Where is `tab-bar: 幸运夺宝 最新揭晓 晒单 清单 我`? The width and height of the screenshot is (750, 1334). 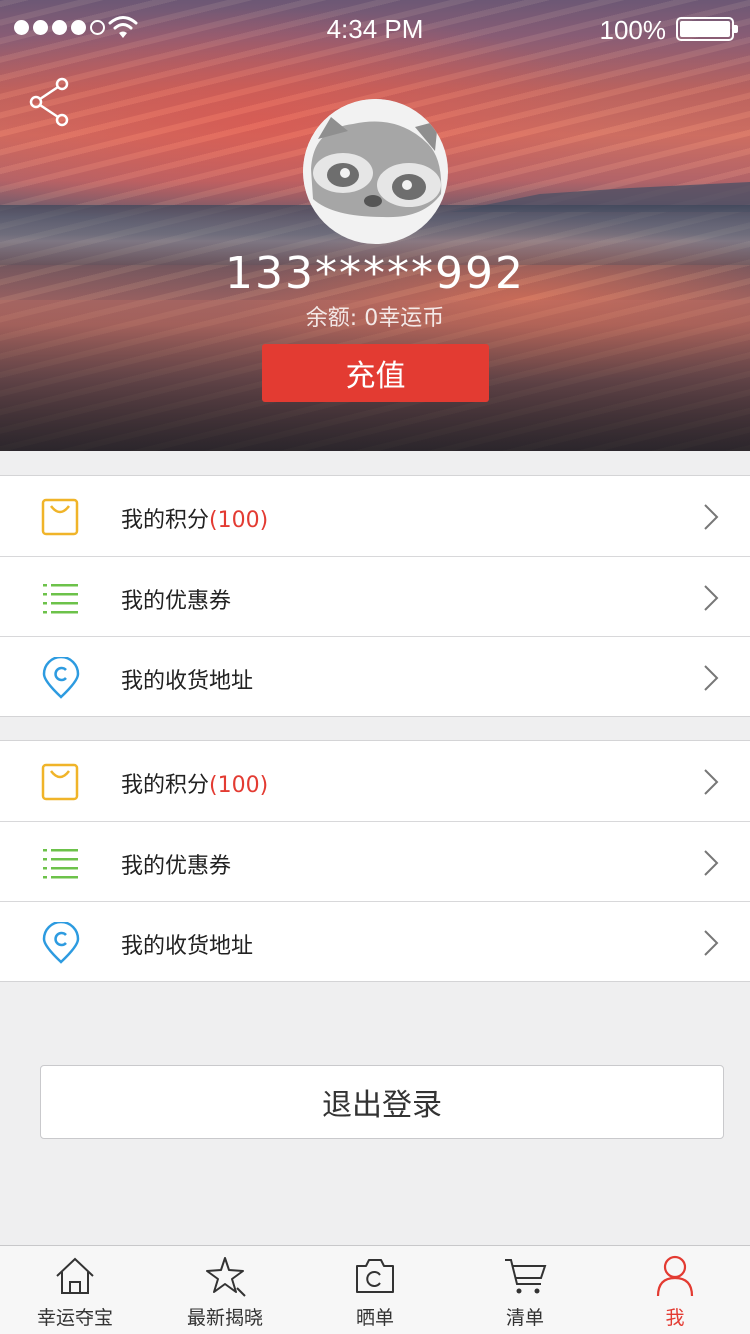 tab-bar: 幸运夺宝 最新揭晓 晒单 清单 我 is located at coordinates (375, 1289).